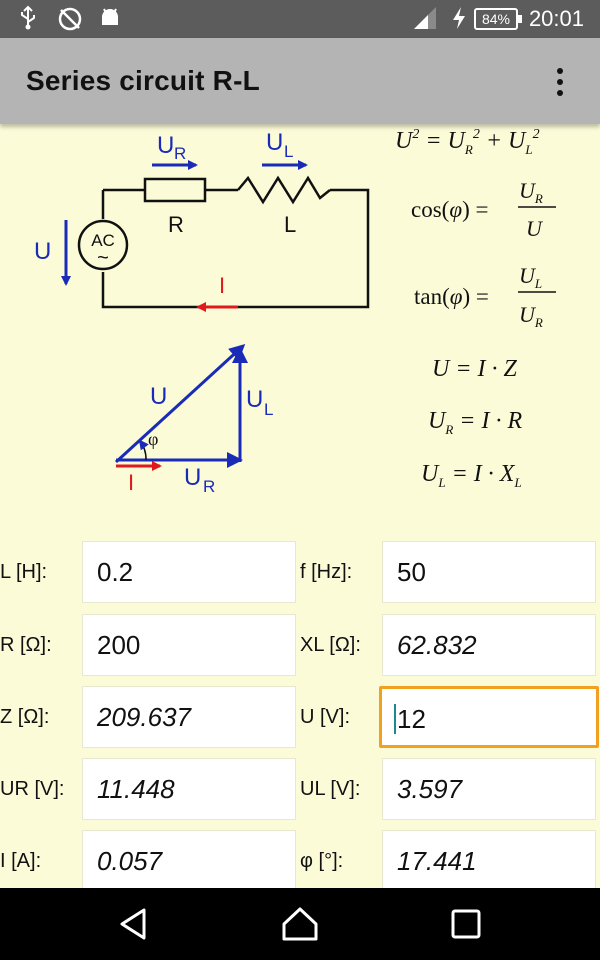 The width and height of the screenshot is (600, 960). I want to click on i-label: I, so click(222, 285).